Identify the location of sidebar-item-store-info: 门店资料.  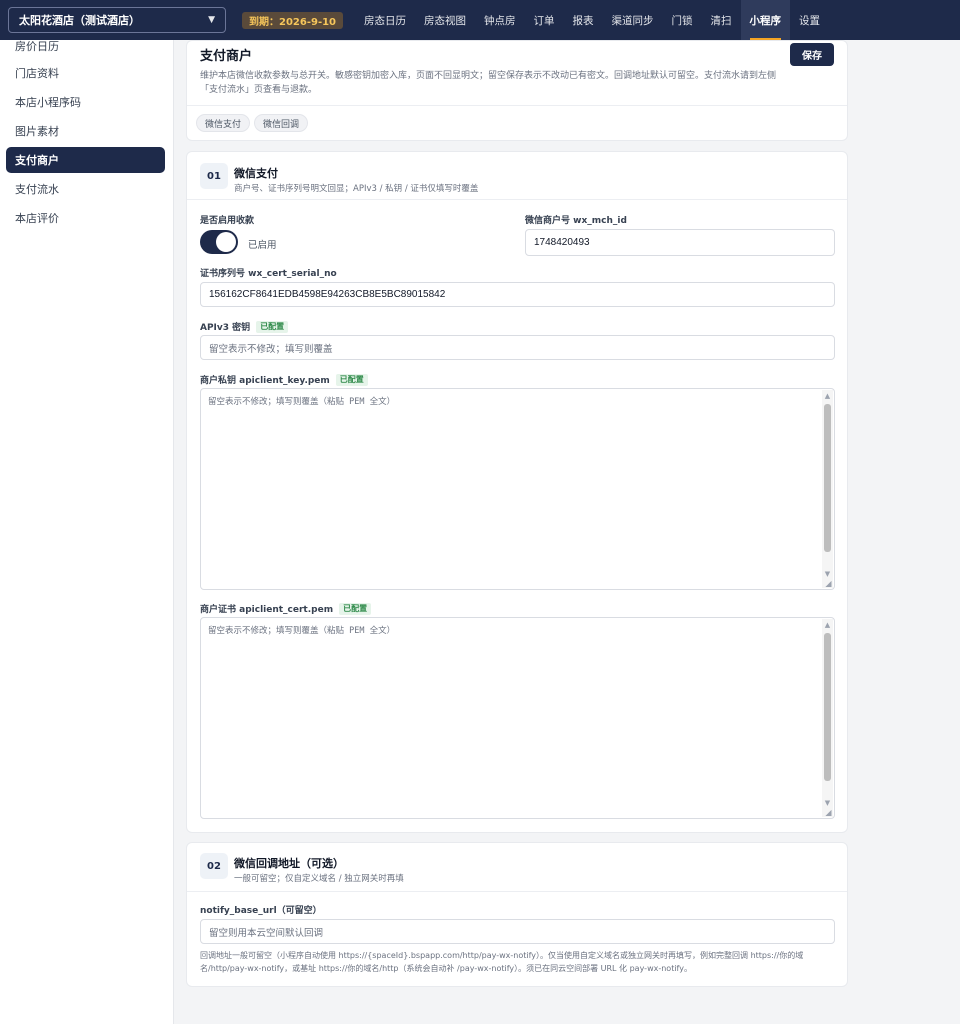
(85, 73).